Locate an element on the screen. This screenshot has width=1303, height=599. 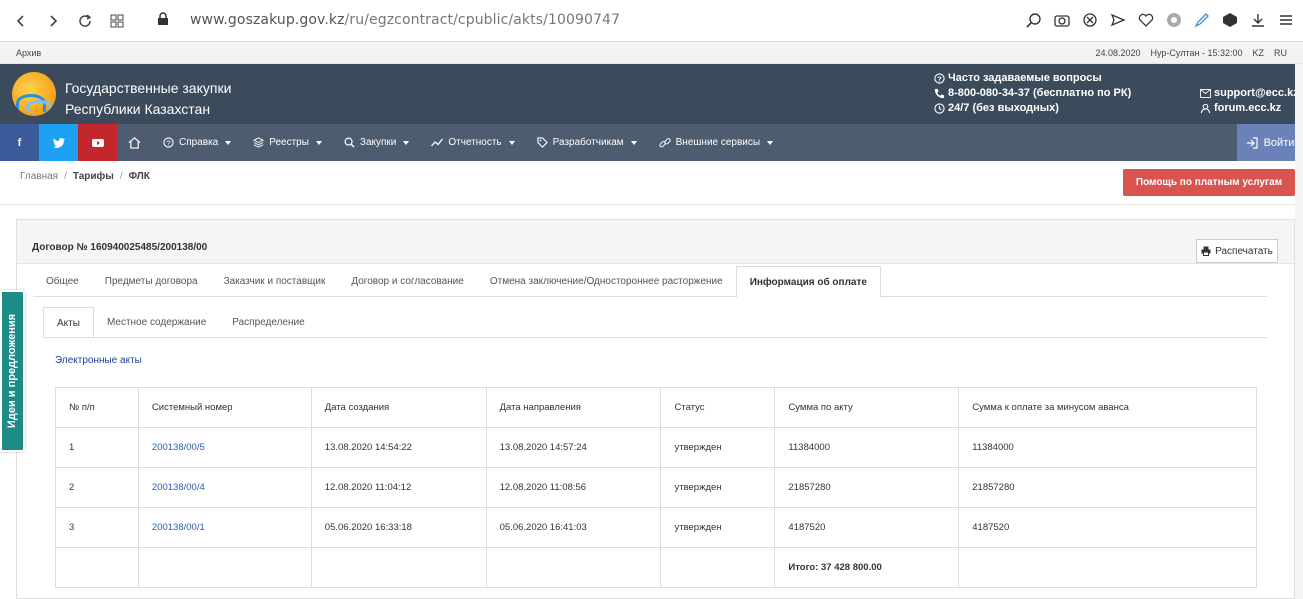
col-header-sent: Дата направления is located at coordinates (573, 407).